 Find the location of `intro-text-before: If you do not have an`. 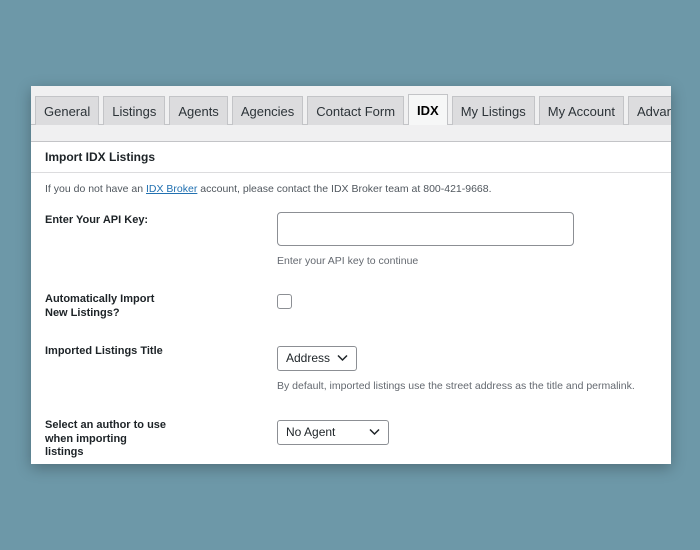

intro-text-before: If you do not have an is located at coordinates (95, 189).